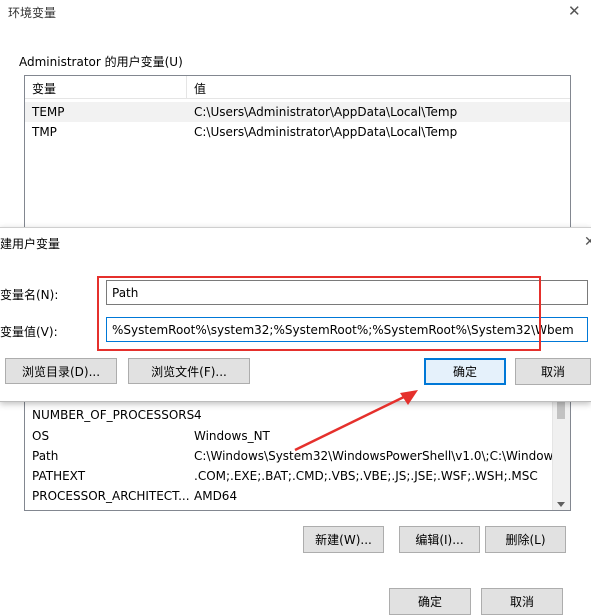  I want to click on scrollbar-thumb, so click(561, 410).